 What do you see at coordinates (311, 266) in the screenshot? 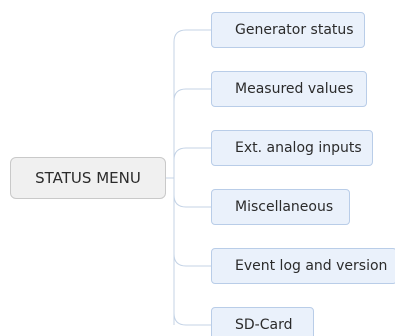
I see `node-label: Event log and version` at bounding box center [311, 266].